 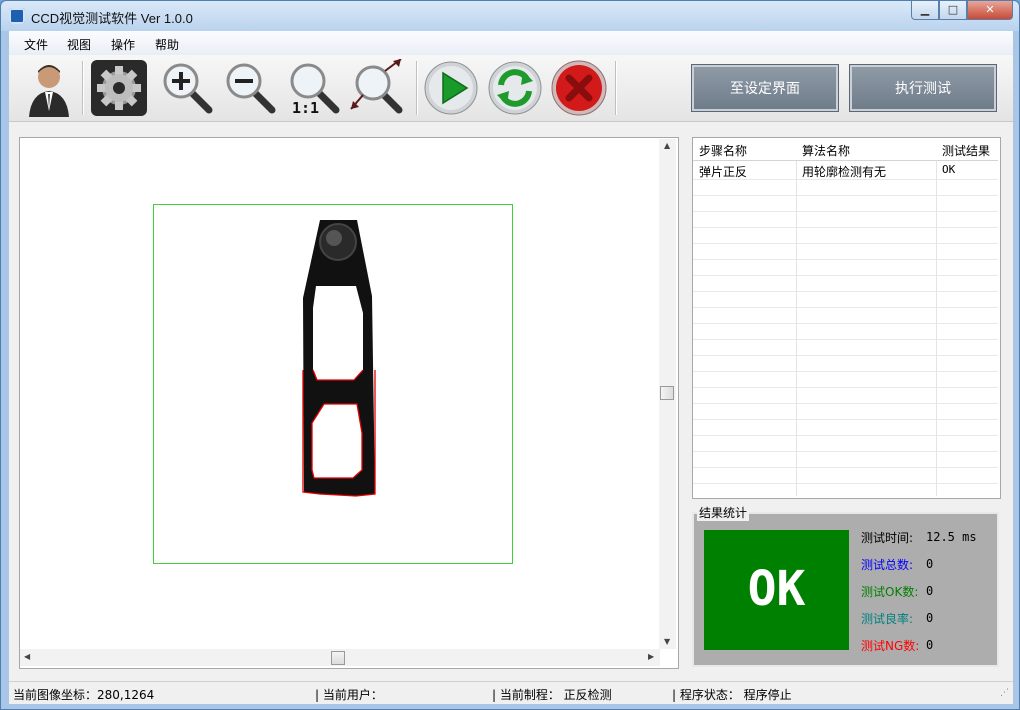 What do you see at coordinates (306, 108) in the screenshot?
I see `zoom-1to1-label: 1:1` at bounding box center [306, 108].